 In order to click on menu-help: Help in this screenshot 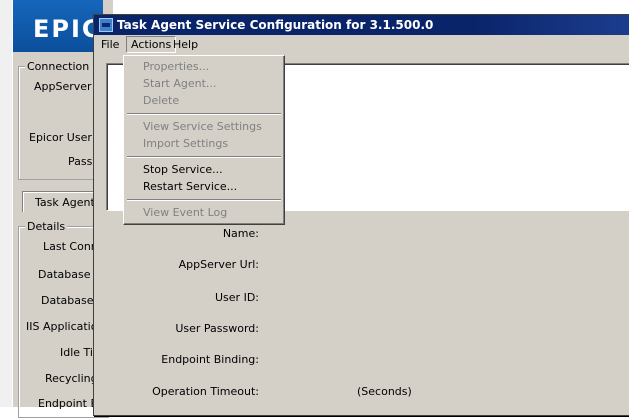, I will do `click(185, 44)`.